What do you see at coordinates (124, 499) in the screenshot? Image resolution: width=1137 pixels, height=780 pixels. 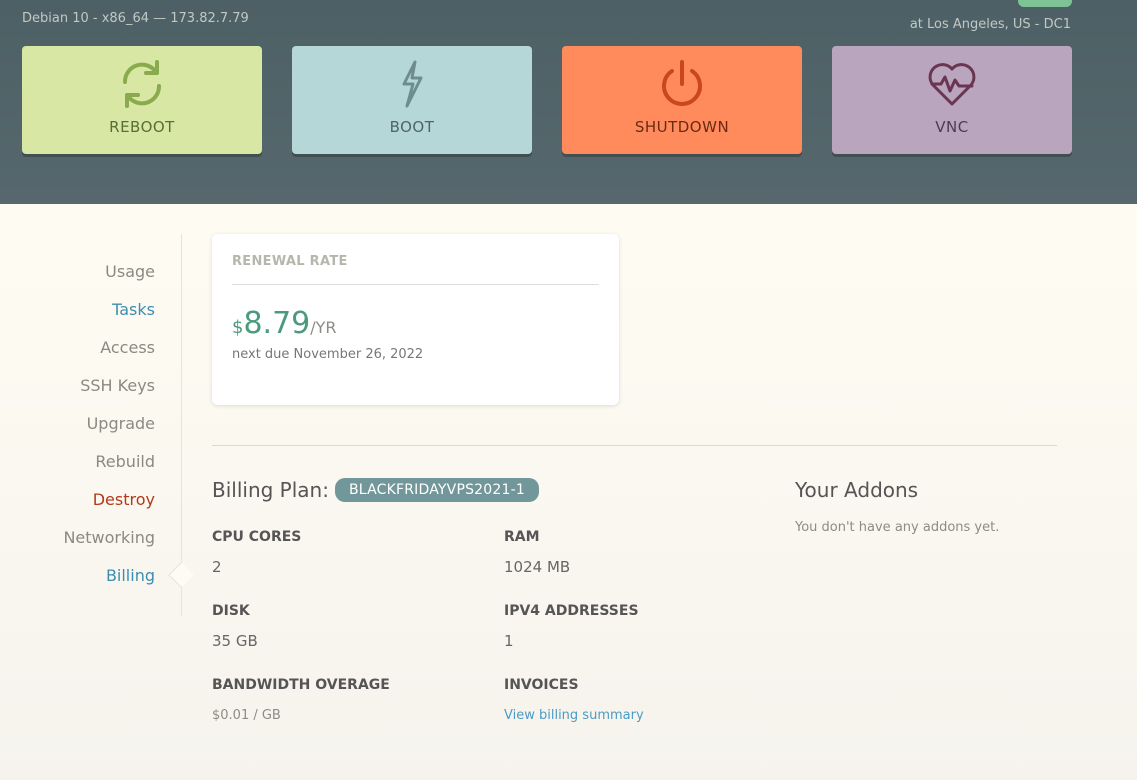 I see `sidebar-item-destroy: Destroy` at bounding box center [124, 499].